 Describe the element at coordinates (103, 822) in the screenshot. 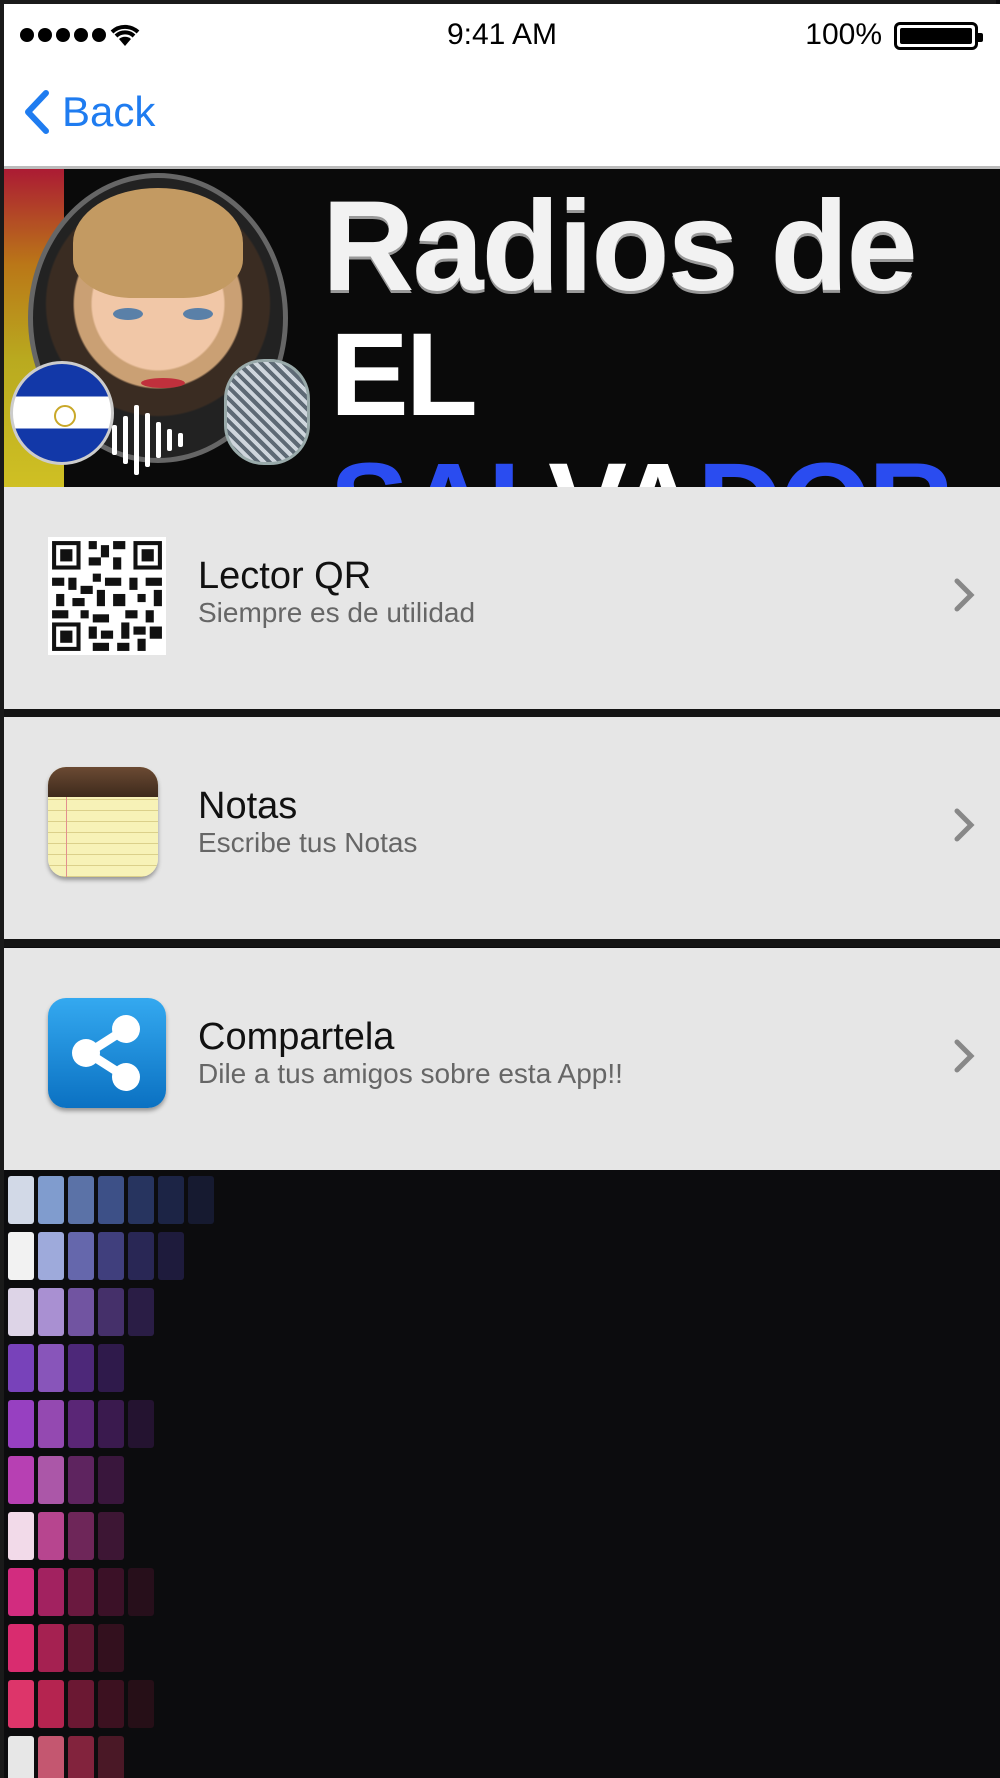

I see `notes-icon` at that location.